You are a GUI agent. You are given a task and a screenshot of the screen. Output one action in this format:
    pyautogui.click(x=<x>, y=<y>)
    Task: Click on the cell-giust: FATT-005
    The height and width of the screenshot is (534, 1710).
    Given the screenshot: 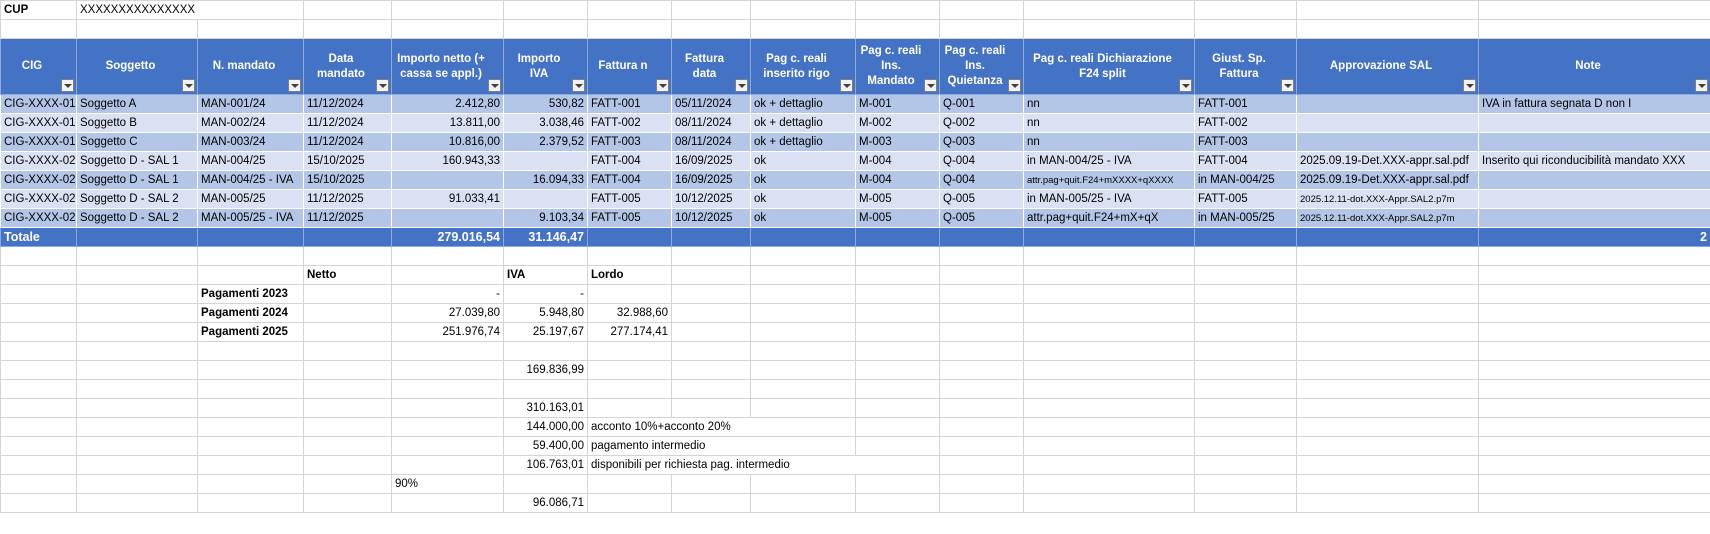 What is the action you would take?
    pyautogui.click(x=1245, y=199)
    